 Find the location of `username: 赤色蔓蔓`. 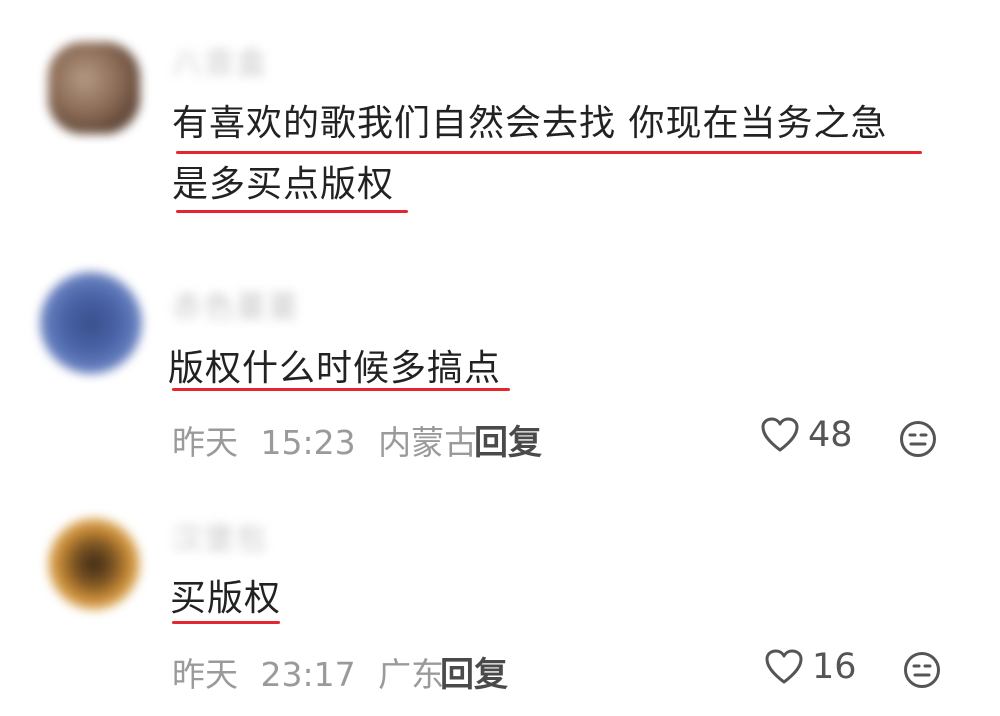

username: 赤色蔓蔓 is located at coordinates (236, 304).